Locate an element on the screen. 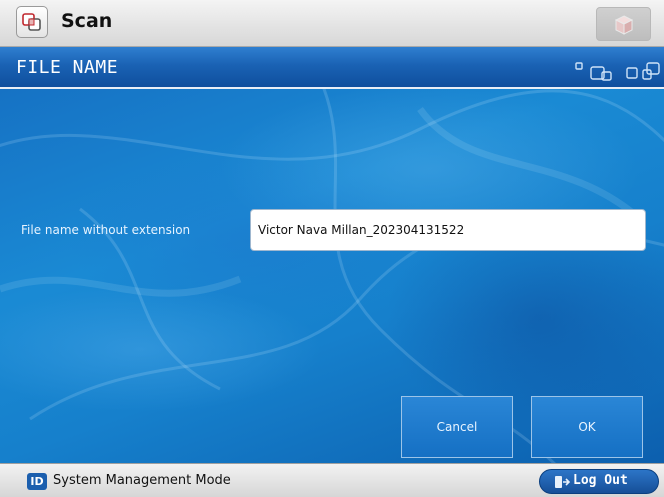  cube-button is located at coordinates (623, 24).